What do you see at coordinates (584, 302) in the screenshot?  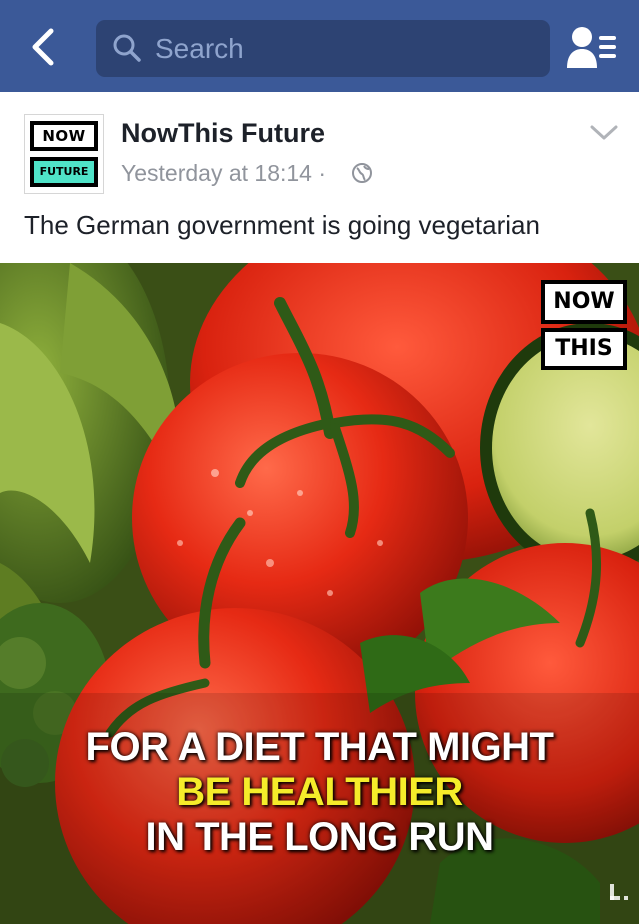 I see `nowthis-logo-now: NOW` at bounding box center [584, 302].